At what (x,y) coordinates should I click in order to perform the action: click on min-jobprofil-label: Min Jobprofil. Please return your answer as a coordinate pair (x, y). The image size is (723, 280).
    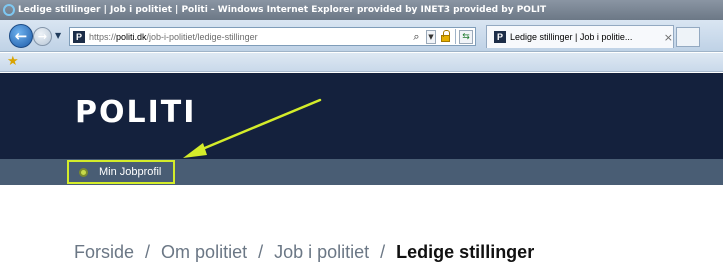
    Looking at the image, I should click on (130, 172).